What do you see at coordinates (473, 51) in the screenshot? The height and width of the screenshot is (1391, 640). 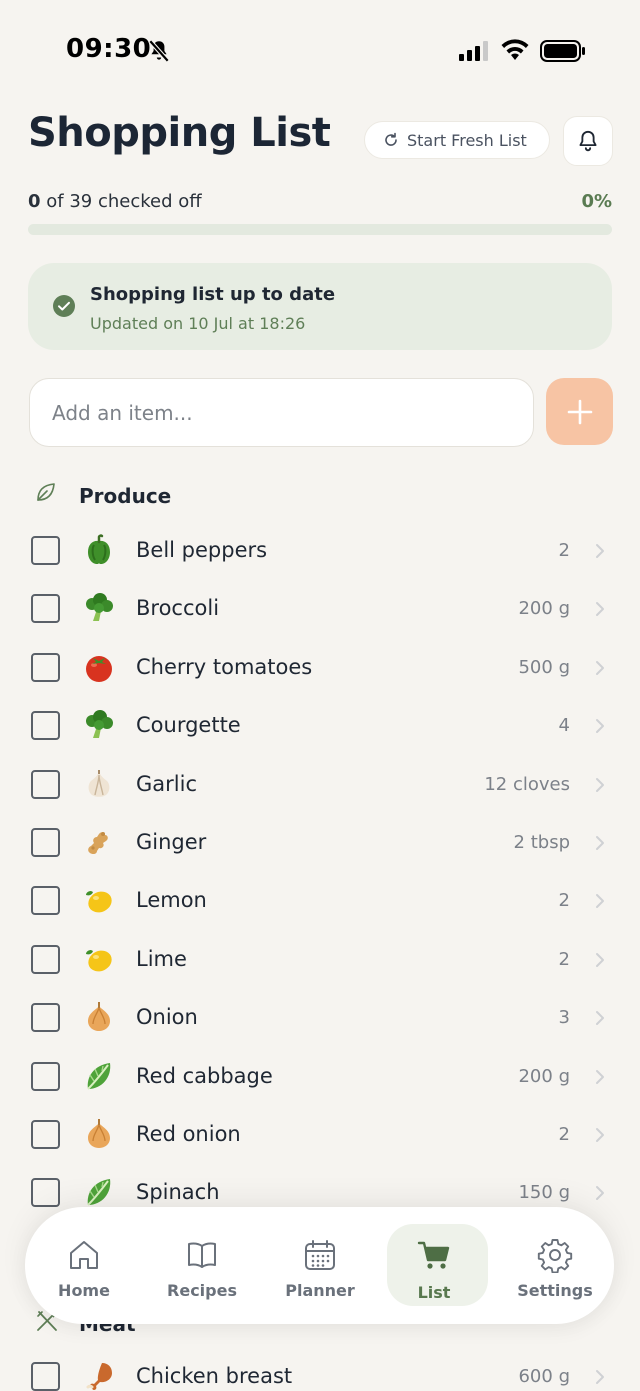 I see `signal-icon` at bounding box center [473, 51].